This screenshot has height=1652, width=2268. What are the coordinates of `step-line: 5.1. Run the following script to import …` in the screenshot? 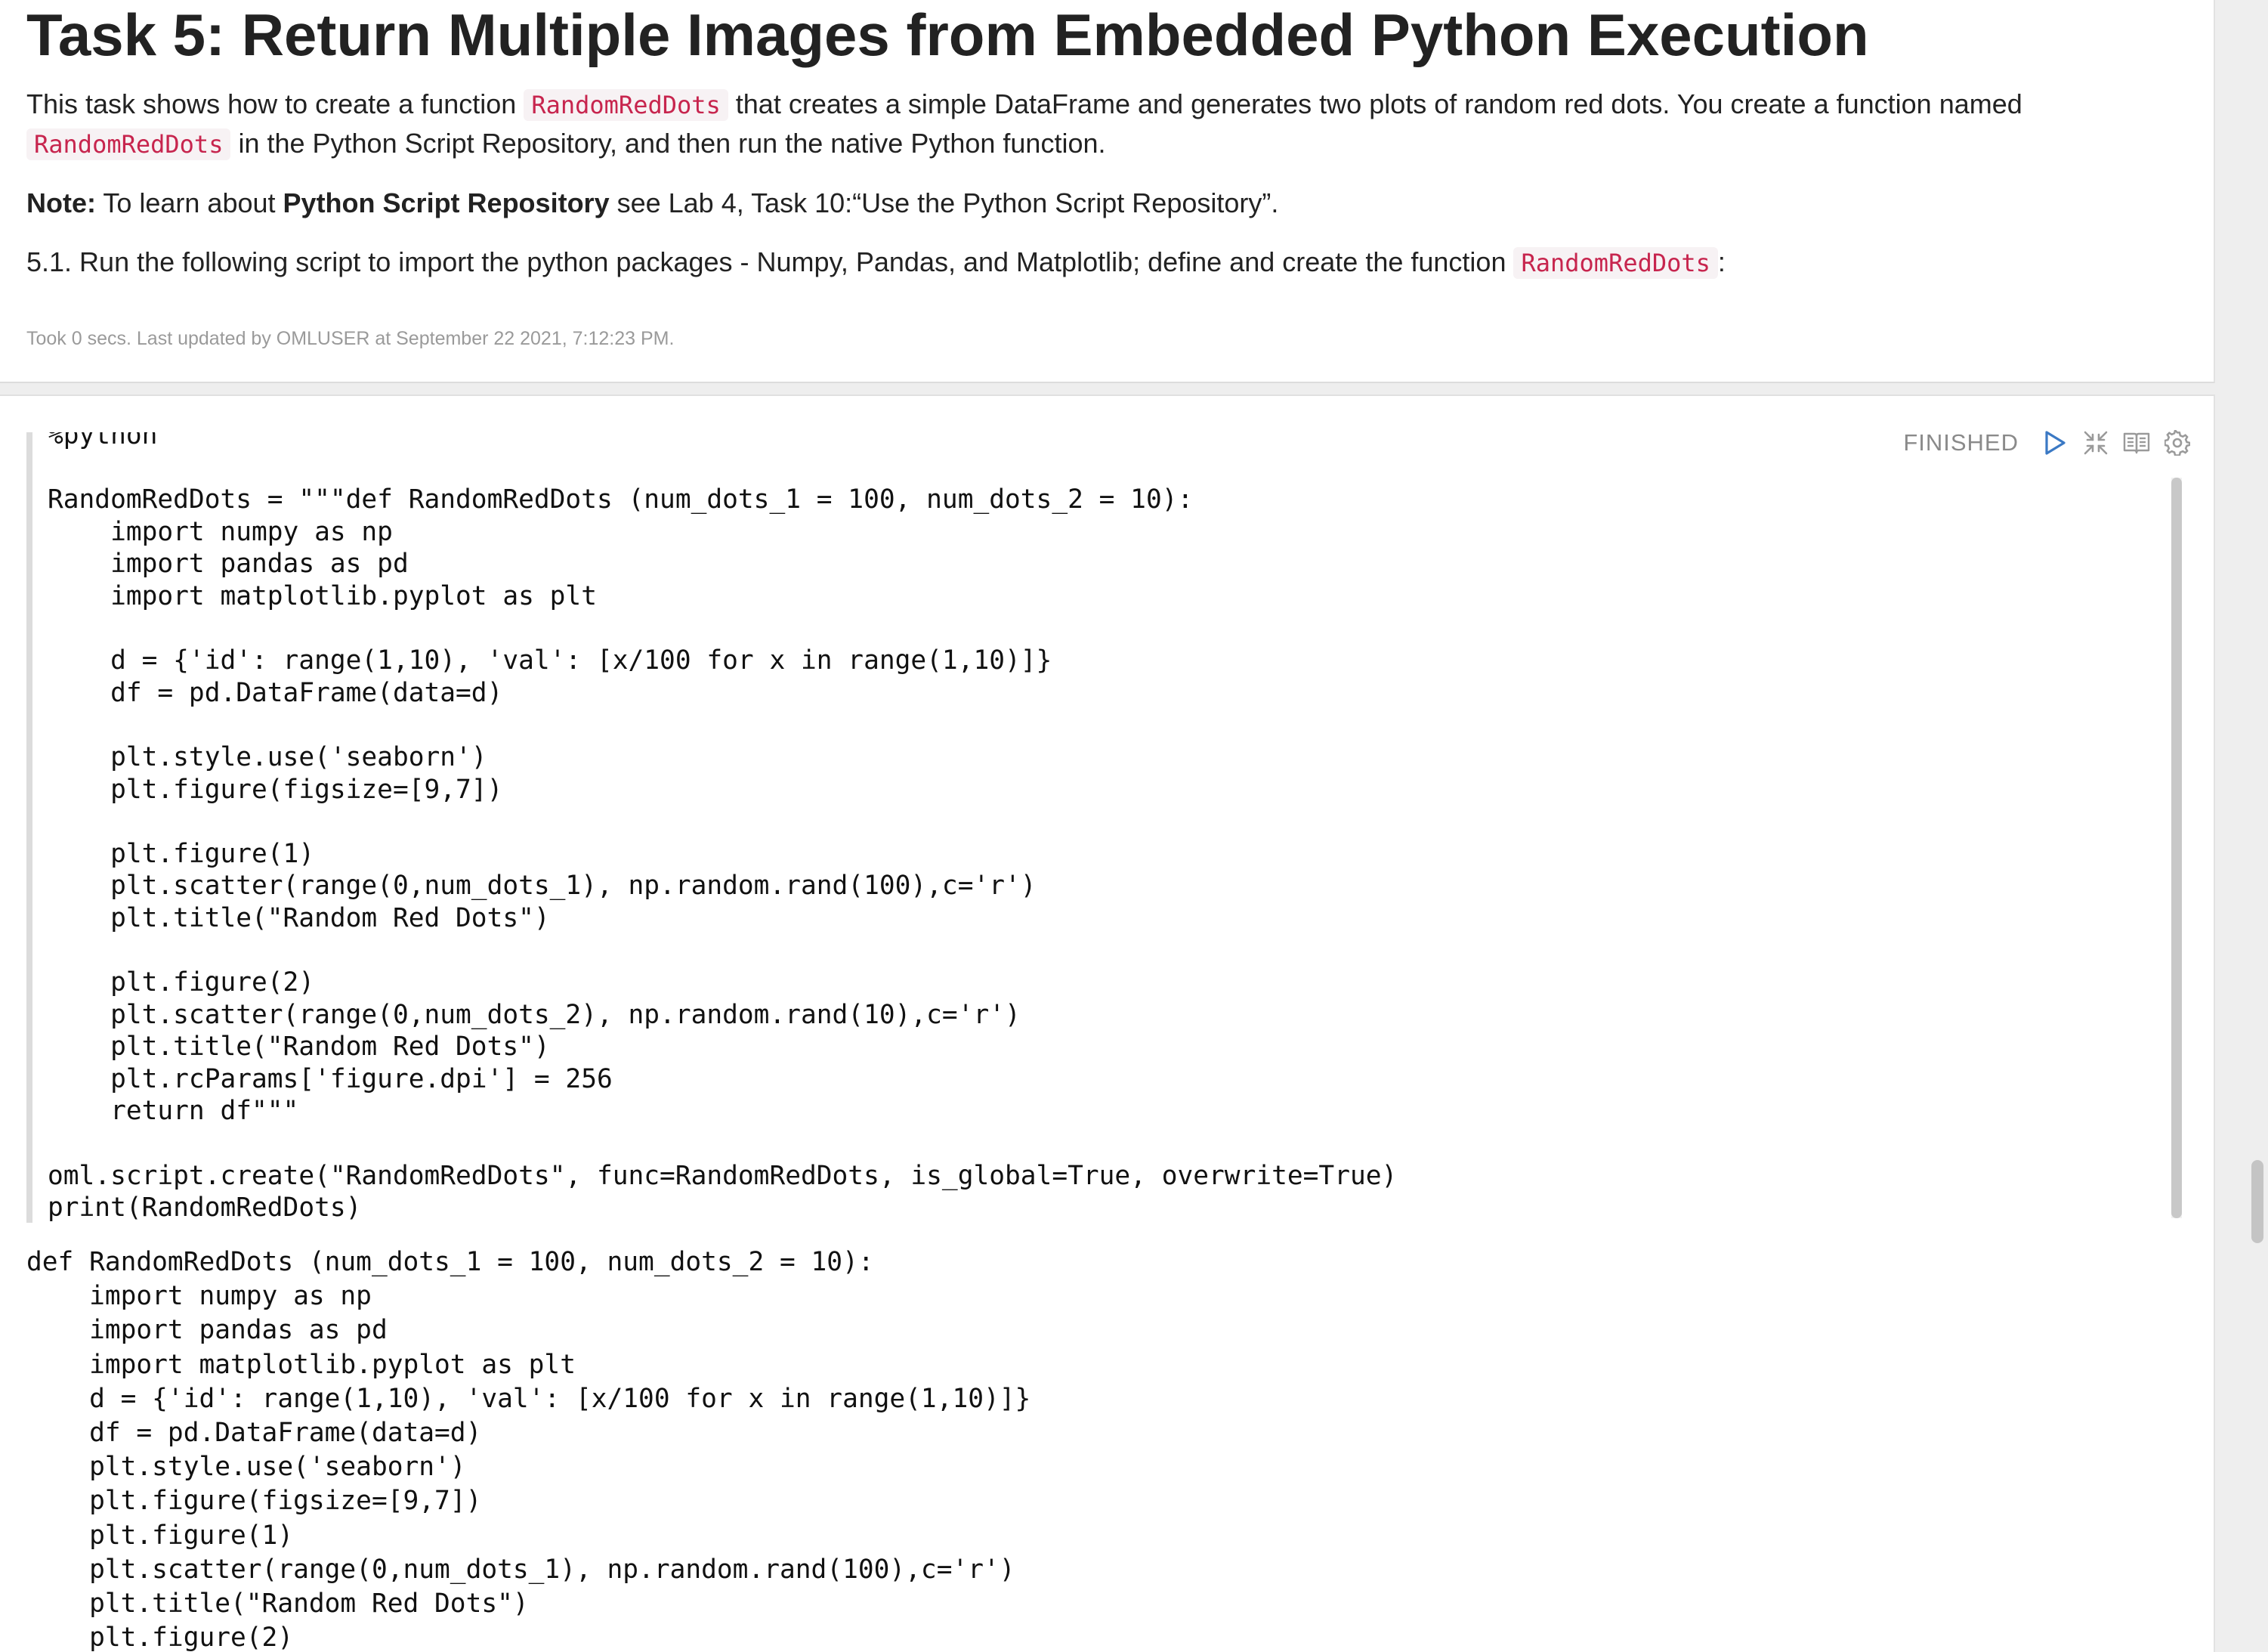 It's located at (876, 262).